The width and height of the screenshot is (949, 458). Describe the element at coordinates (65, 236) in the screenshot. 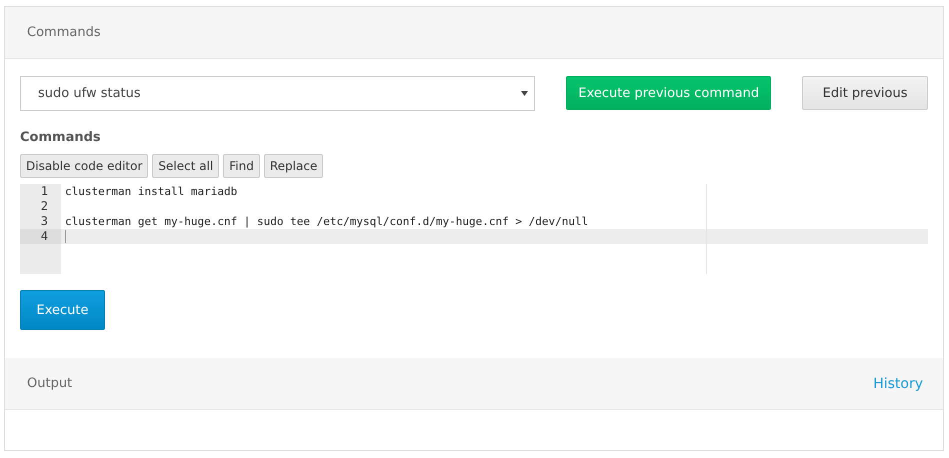

I see `text-cursor` at that location.